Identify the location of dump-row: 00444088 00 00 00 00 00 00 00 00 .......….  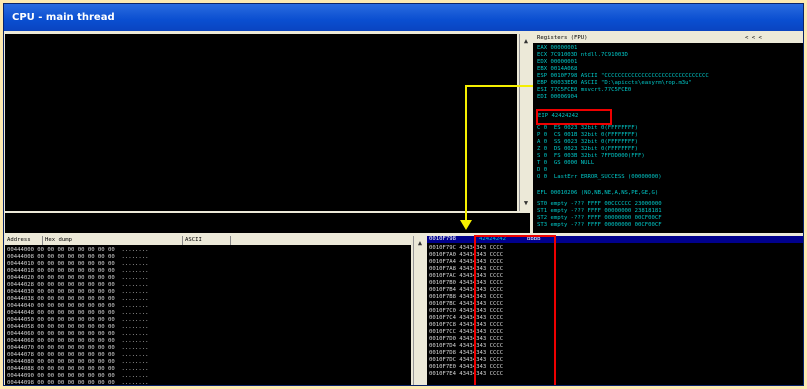
(78, 369).